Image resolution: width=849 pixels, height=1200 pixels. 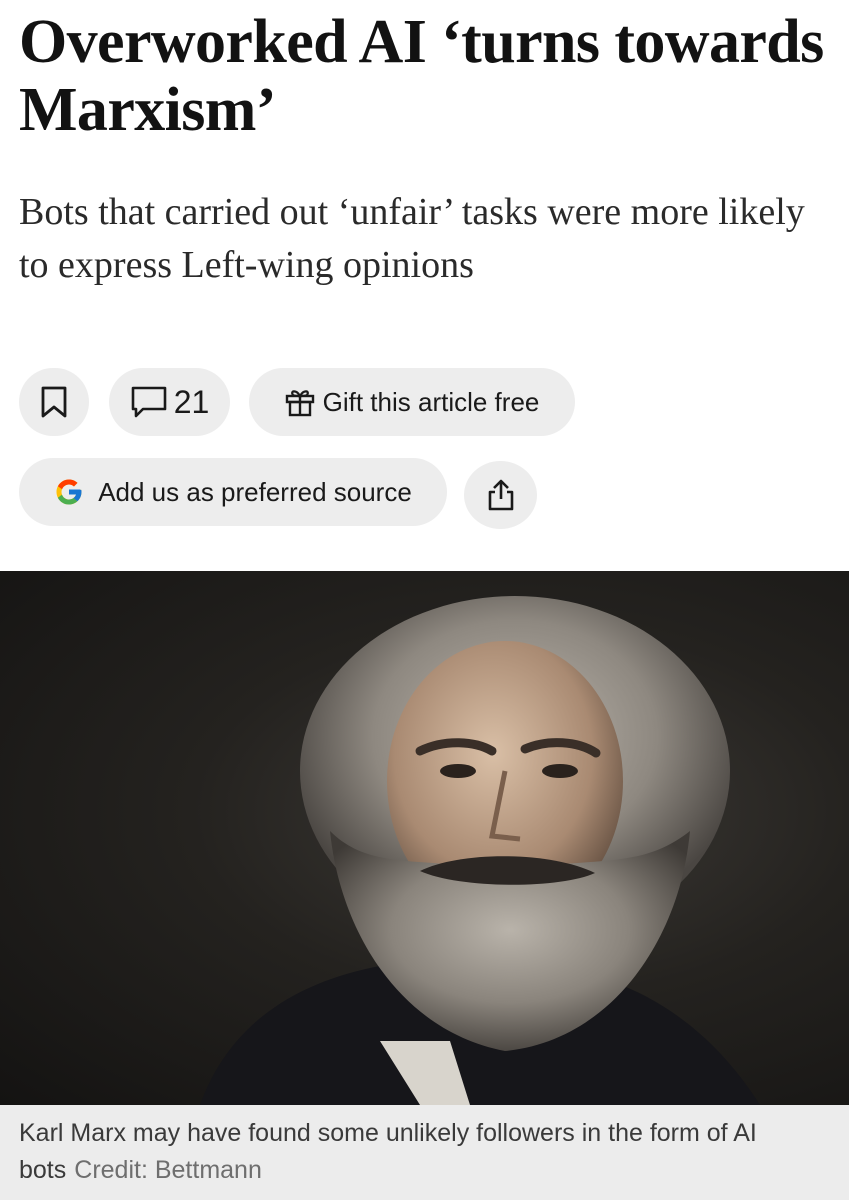 I want to click on comments-button: 21, so click(x=169, y=402).